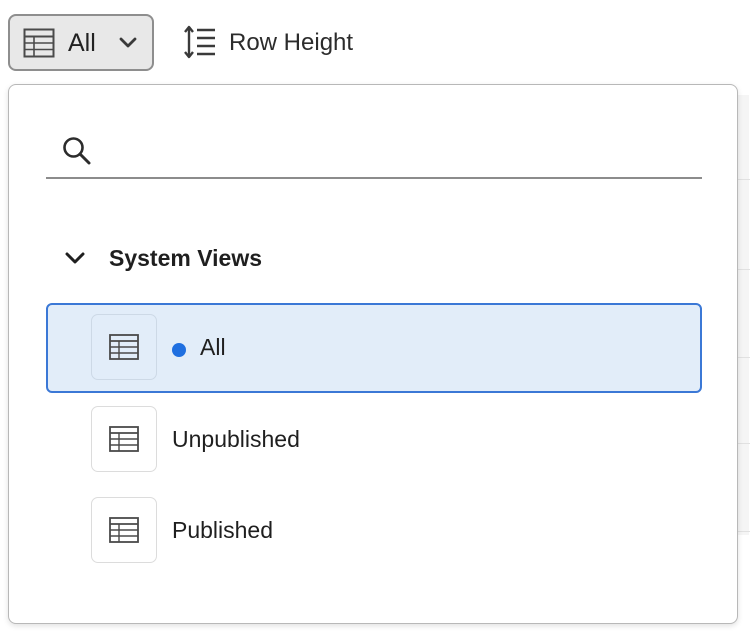  Describe the element at coordinates (374, 531) in the screenshot. I see `view-item-published: Published` at that location.